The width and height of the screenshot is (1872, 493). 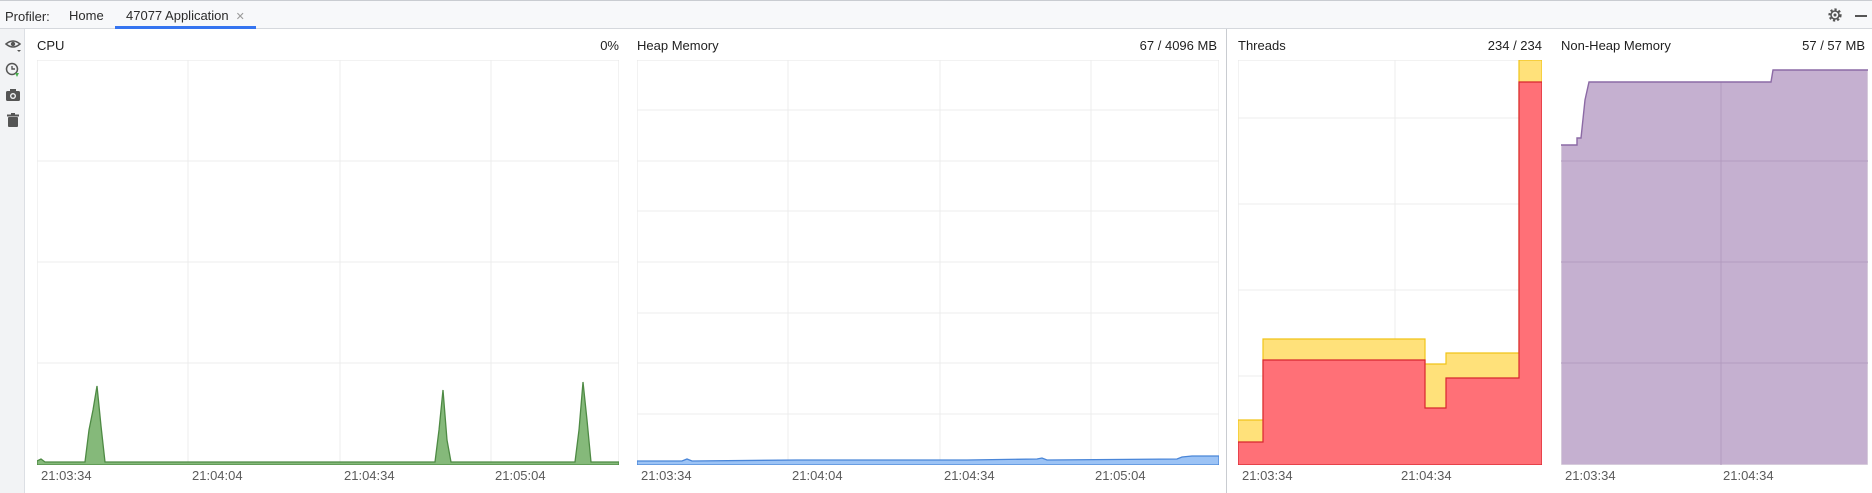 What do you see at coordinates (817, 475) in the screenshot?
I see `heap-tick-label: 21:04:04` at bounding box center [817, 475].